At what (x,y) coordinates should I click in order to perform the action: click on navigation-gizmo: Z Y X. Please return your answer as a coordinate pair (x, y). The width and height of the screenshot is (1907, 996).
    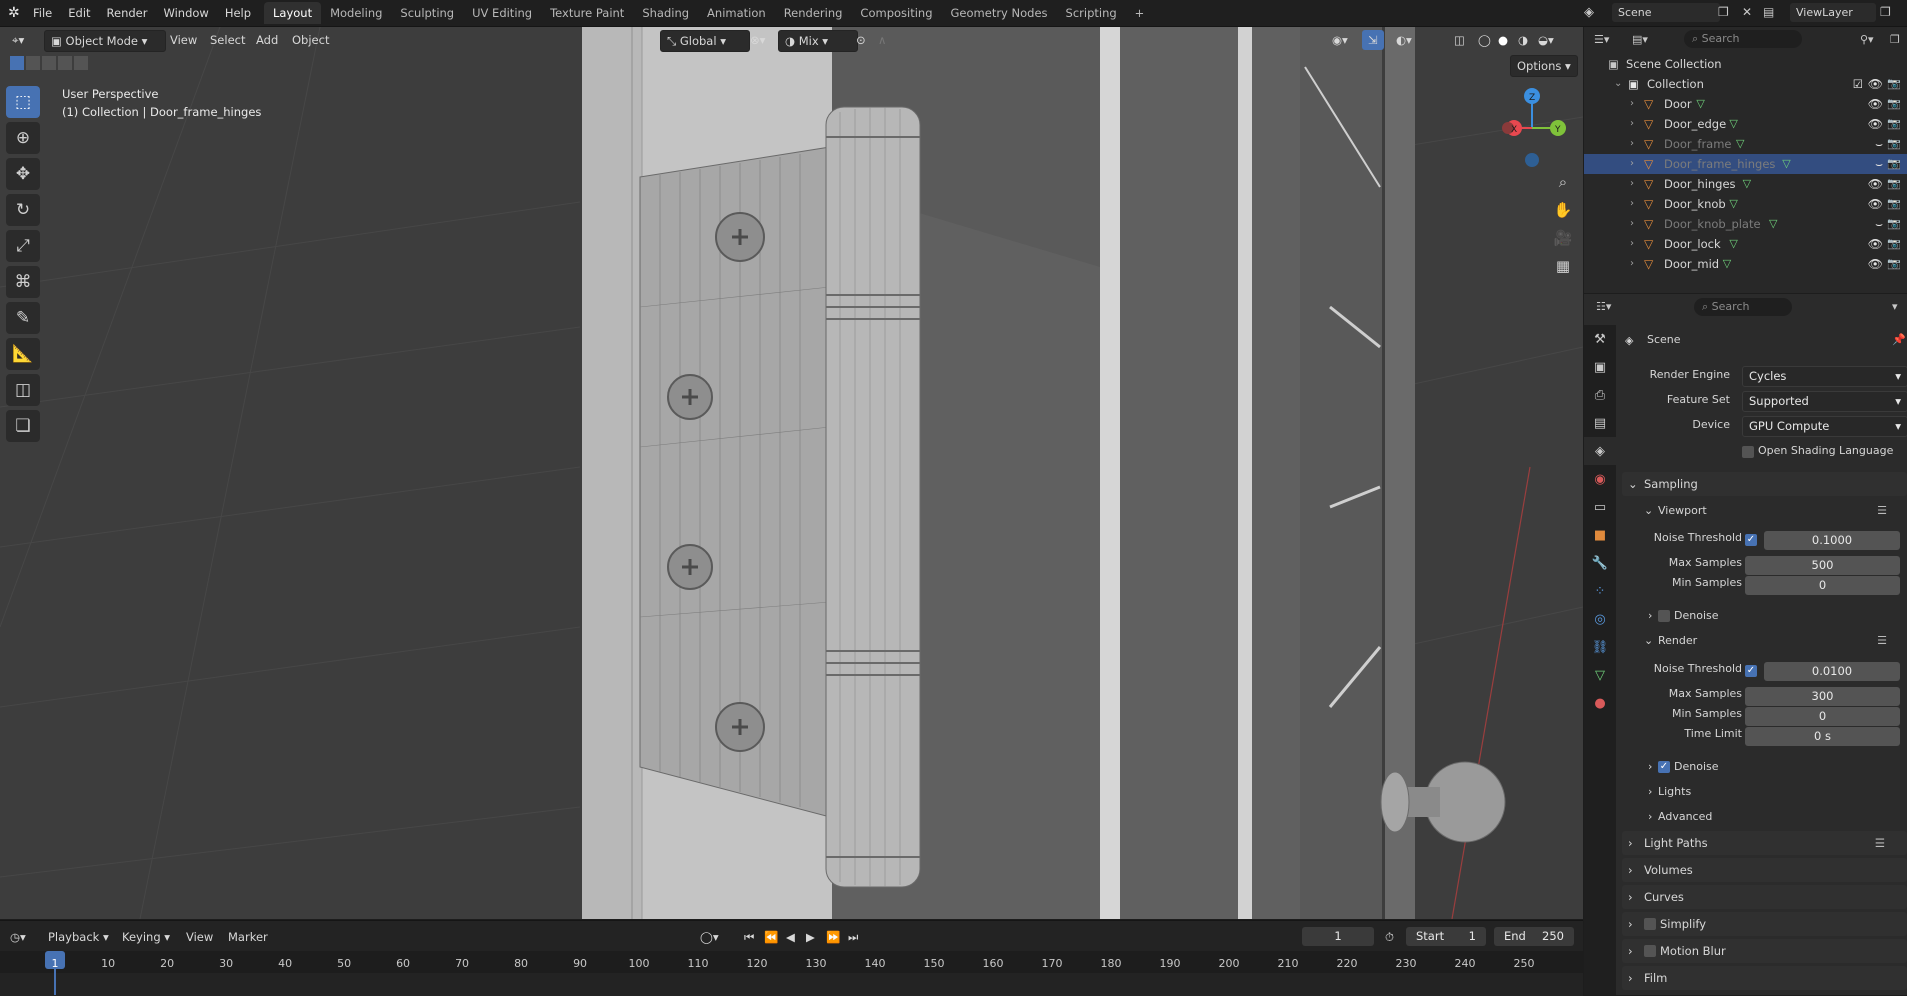
    Looking at the image, I should click on (1530, 127).